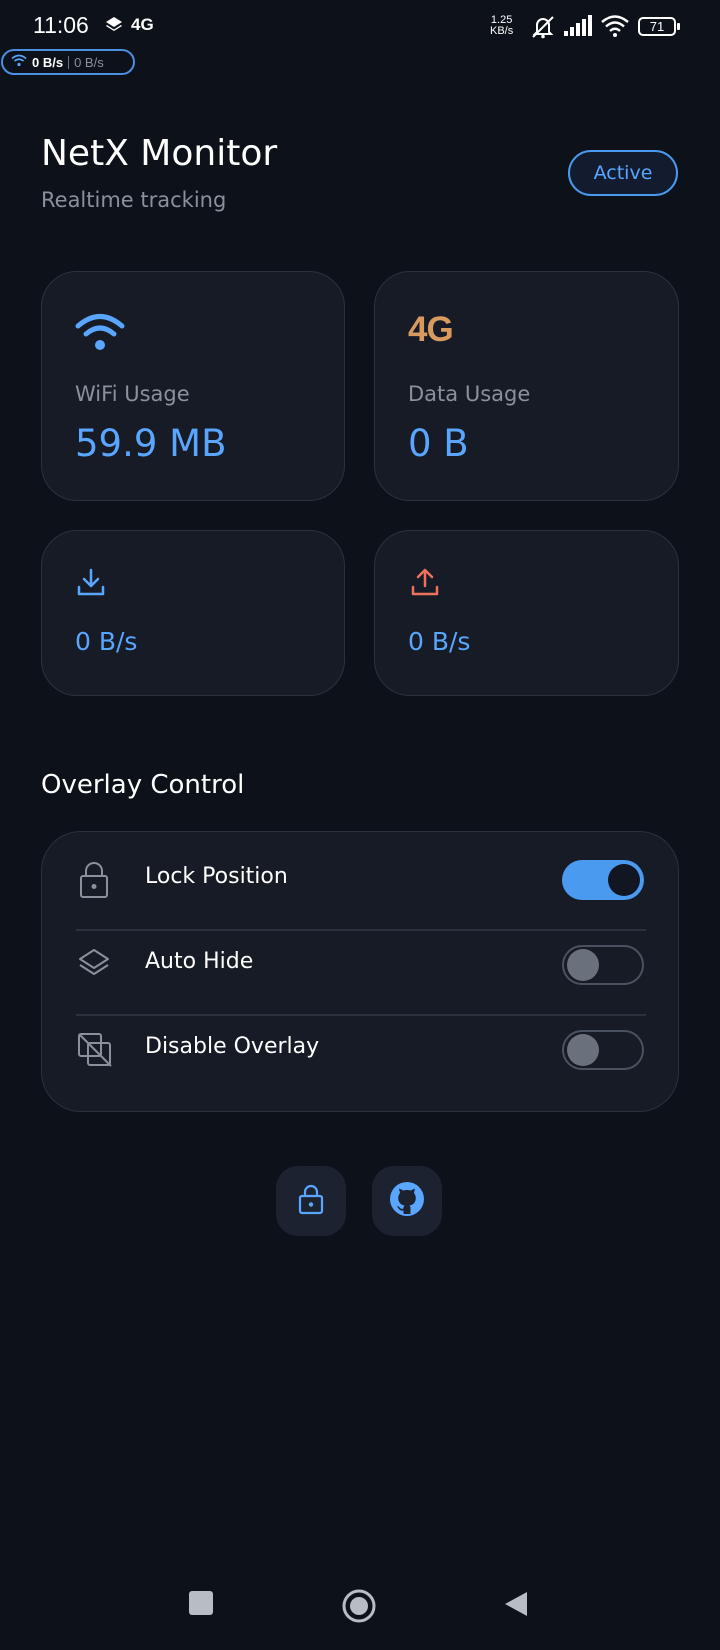 The height and width of the screenshot is (1650, 720). What do you see at coordinates (193, 386) in the screenshot?
I see `wifi-usage-card: WiFi Usage 59.9 MB` at bounding box center [193, 386].